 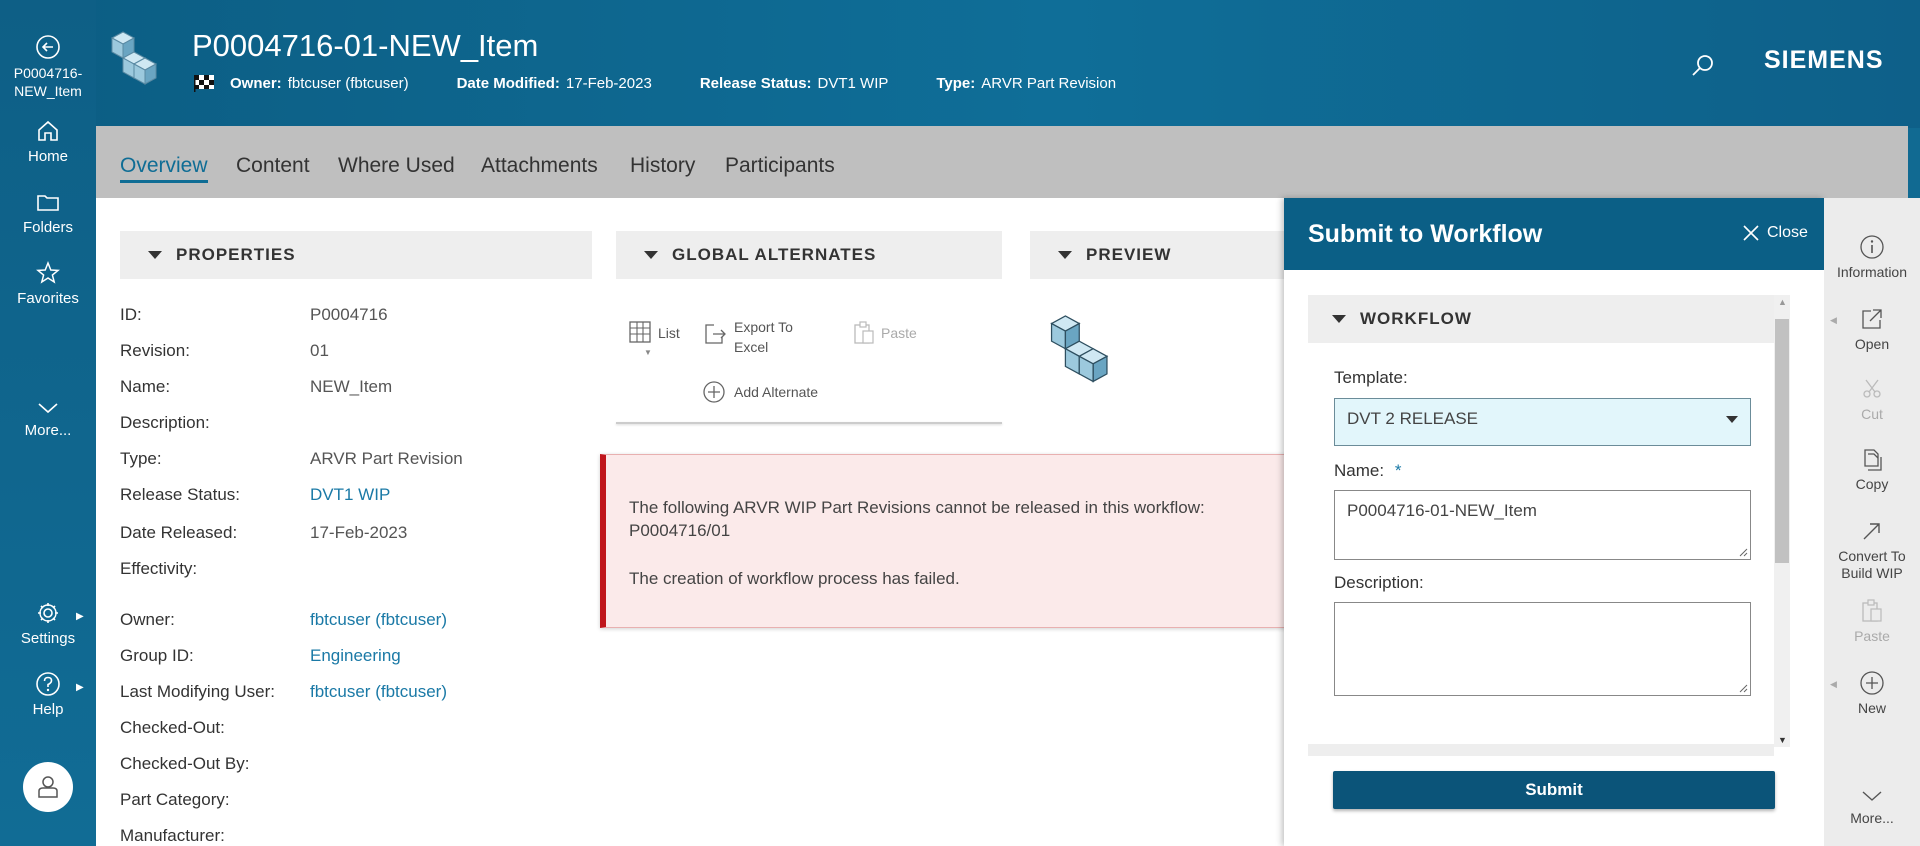 What do you see at coordinates (1413, 418) in the screenshot?
I see `template-value: DVT 2 RELEASE` at bounding box center [1413, 418].